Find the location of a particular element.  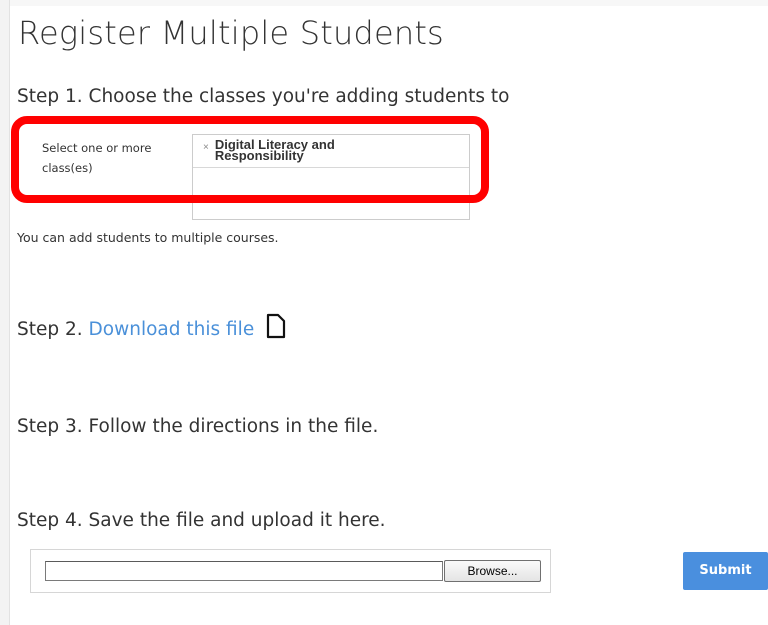

page-title: Register Multiple Students is located at coordinates (231, 33).